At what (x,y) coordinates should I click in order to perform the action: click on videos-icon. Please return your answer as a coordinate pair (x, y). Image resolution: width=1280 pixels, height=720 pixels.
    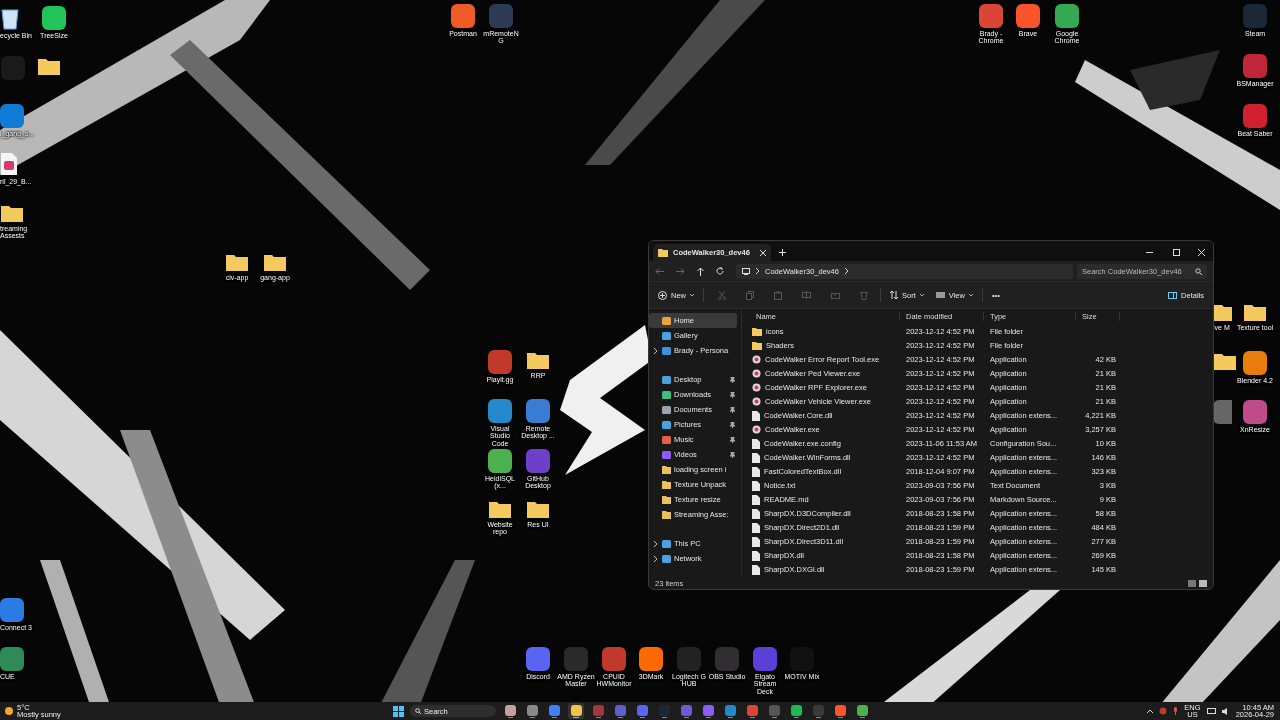
    Looking at the image, I should click on (666, 454).